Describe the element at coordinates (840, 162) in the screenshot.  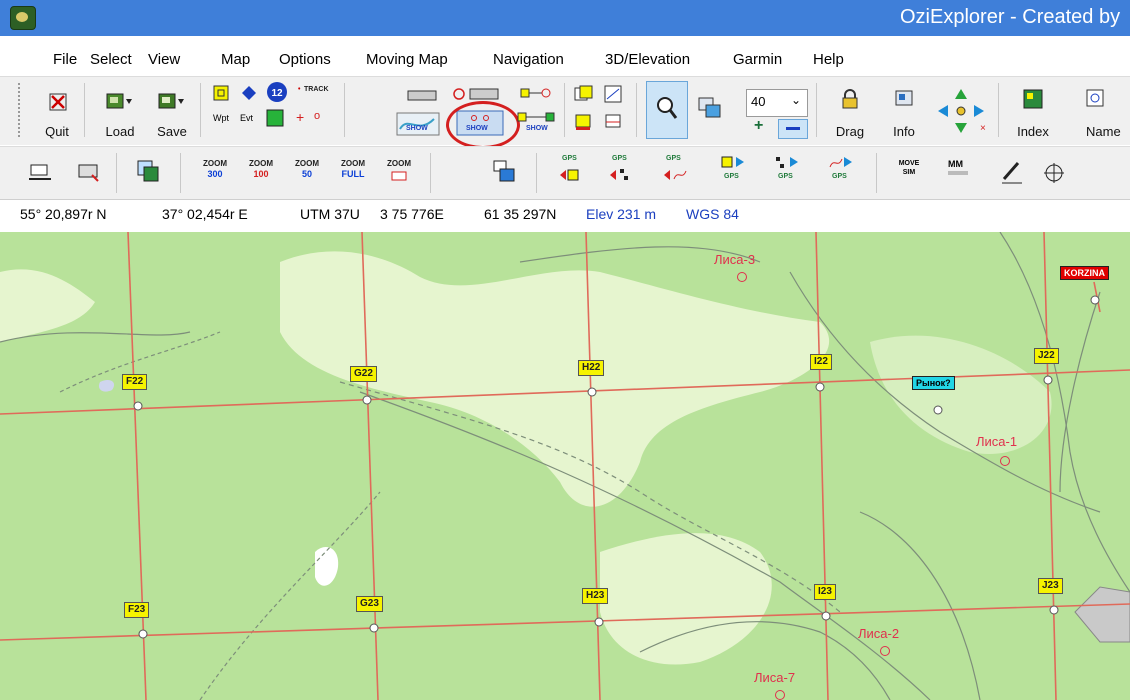
I see `gps-download-track-icon` at that location.